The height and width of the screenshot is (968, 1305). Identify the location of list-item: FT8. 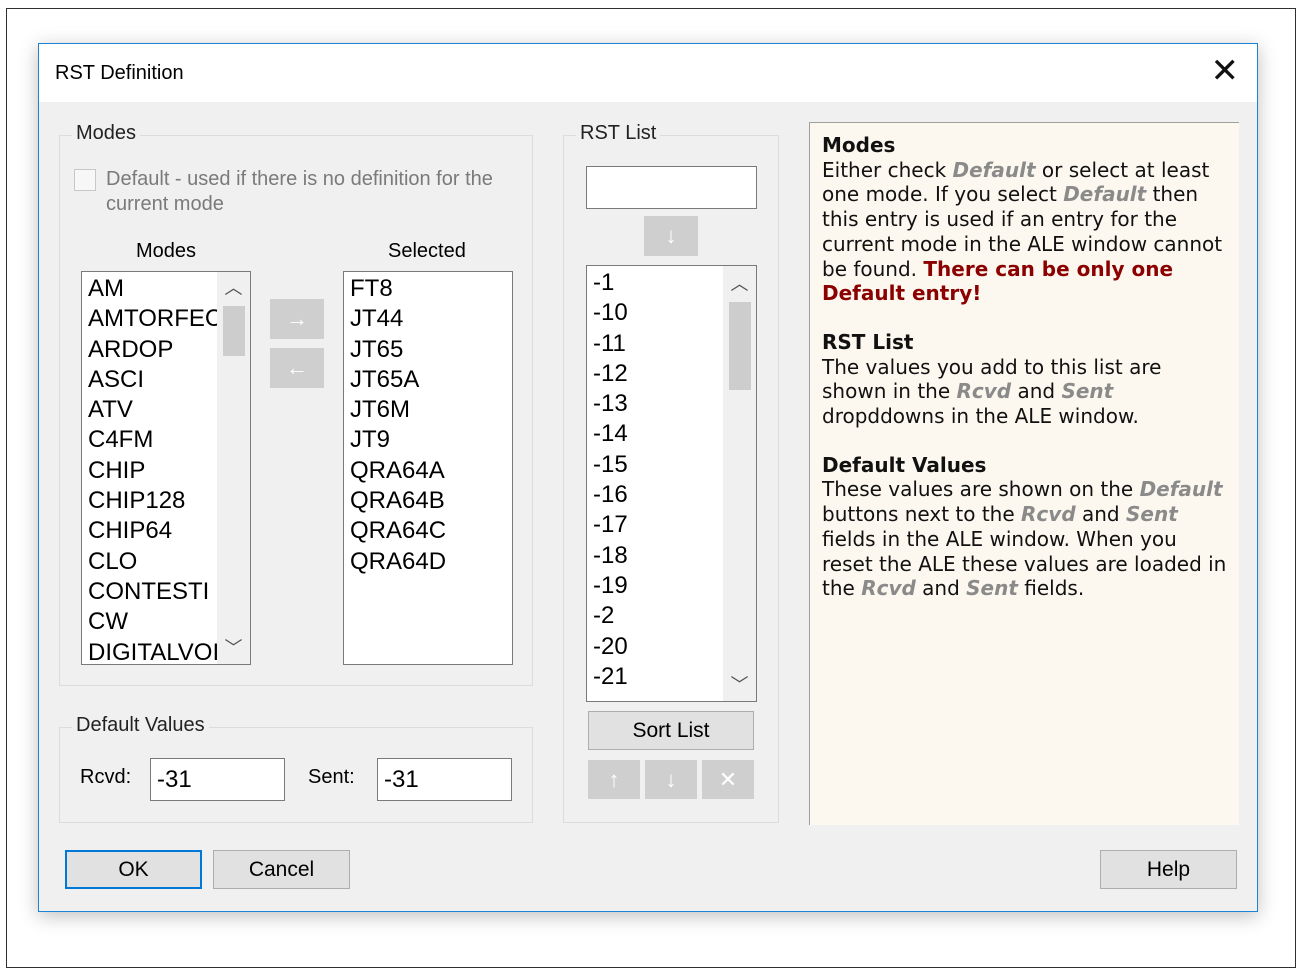
(431, 289).